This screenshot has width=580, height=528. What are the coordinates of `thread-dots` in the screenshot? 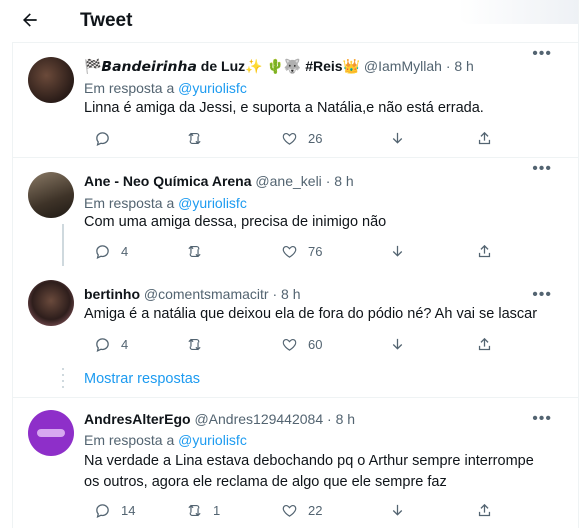 It's located at (63, 380).